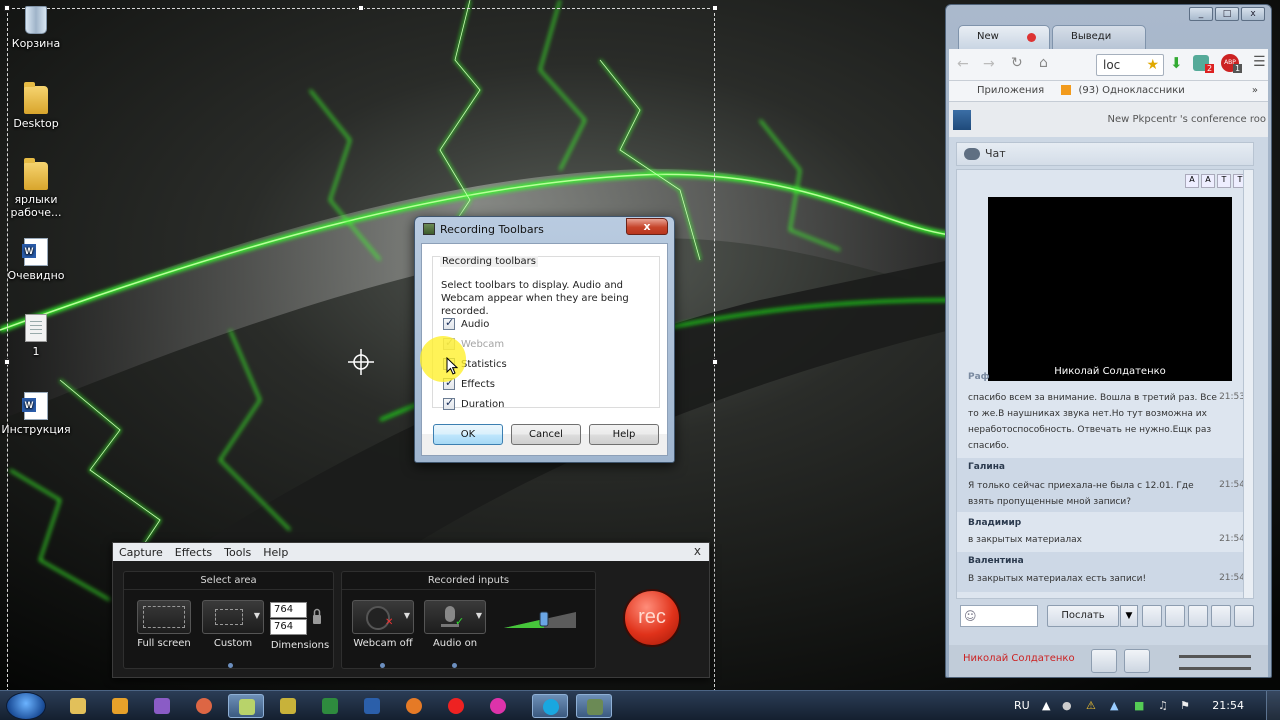  I want to click on chat-message-input: ☺, so click(999, 616).